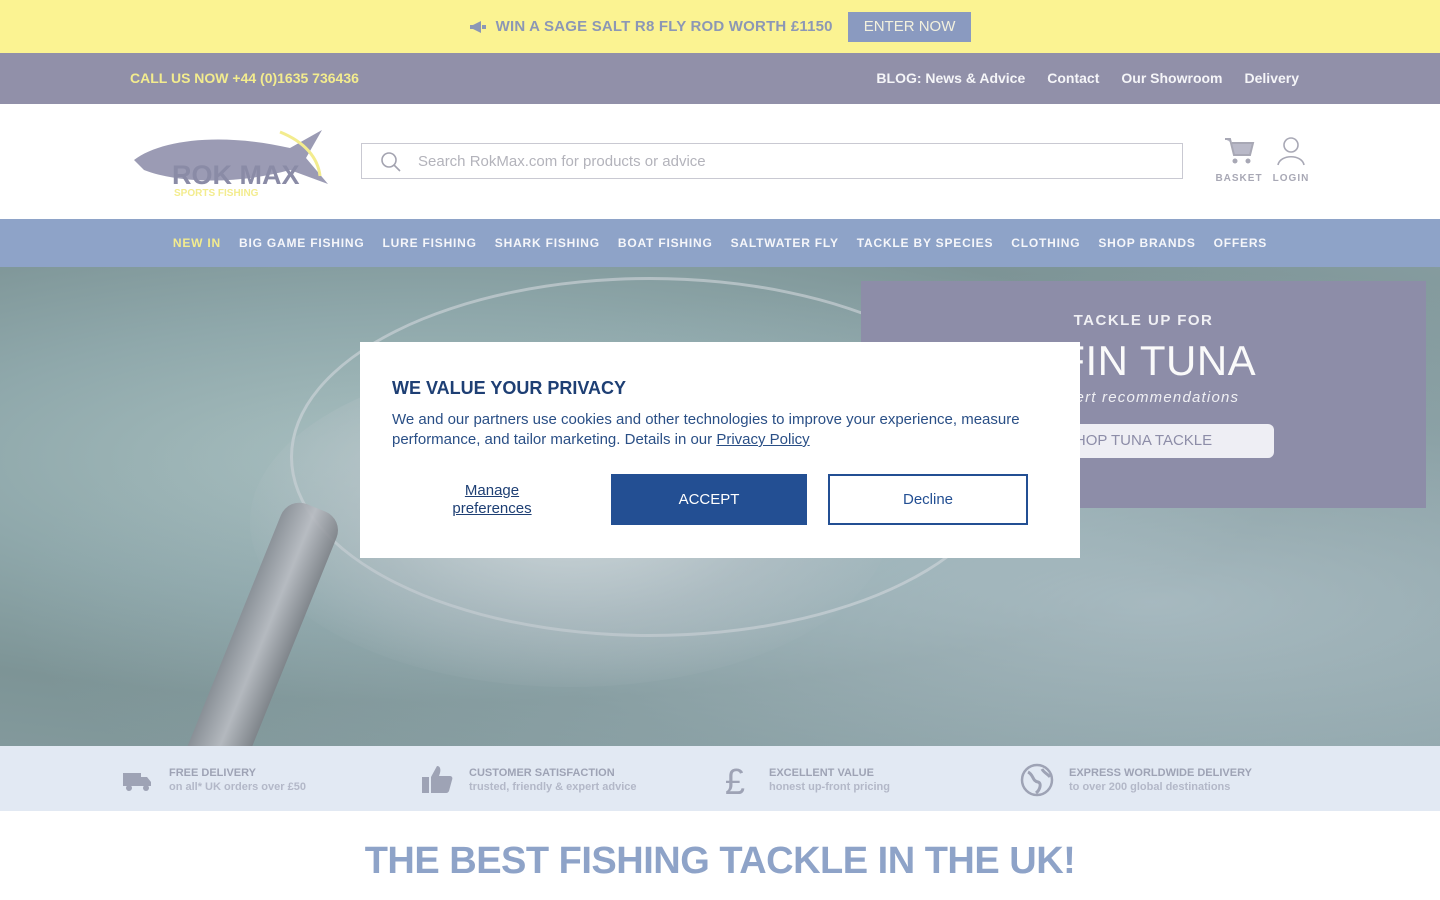 This screenshot has height=900, width=1440. I want to click on pound-icon: £, so click(735, 780).